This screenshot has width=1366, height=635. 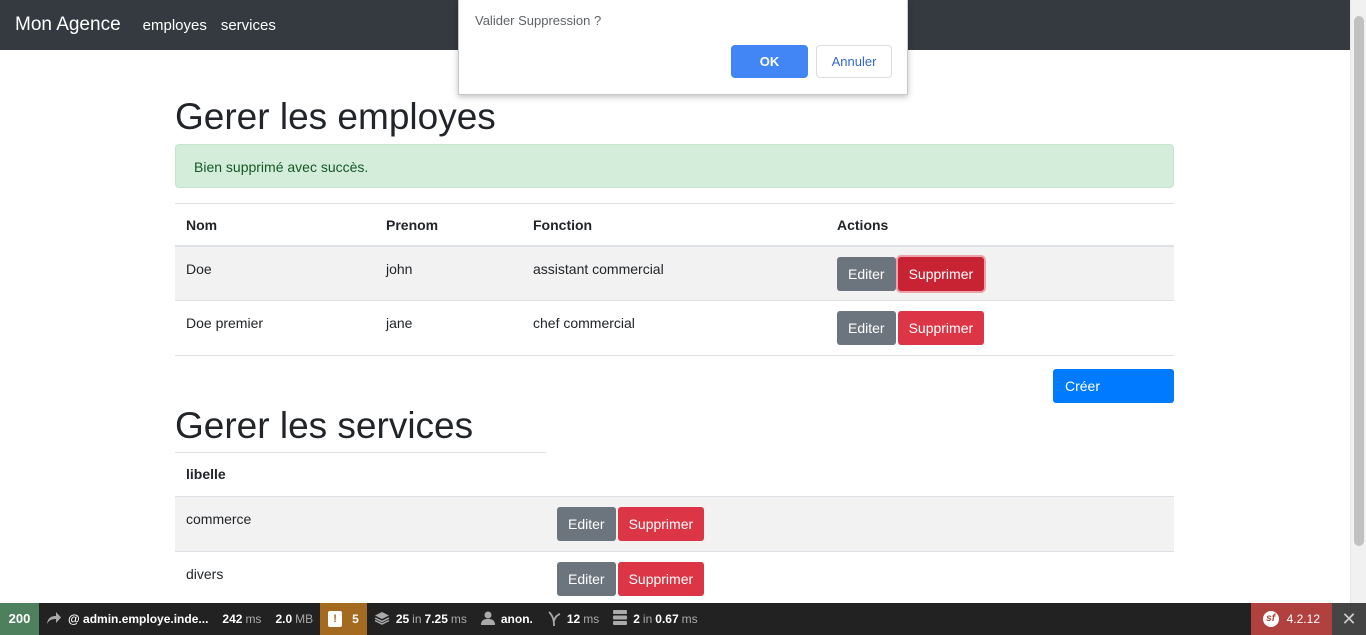 I want to click on version-value: 4.2.12, so click(x=1303, y=619).